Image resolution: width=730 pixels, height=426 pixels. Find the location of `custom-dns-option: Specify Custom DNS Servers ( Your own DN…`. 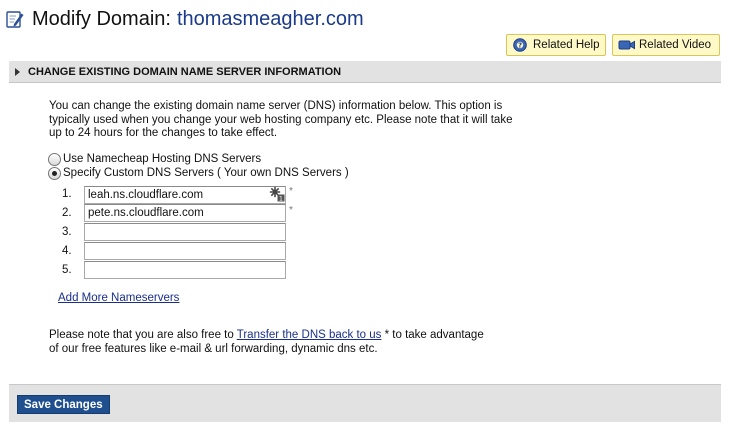

custom-dns-option: Specify Custom DNS Servers ( Your own DN… is located at coordinates (198, 173).